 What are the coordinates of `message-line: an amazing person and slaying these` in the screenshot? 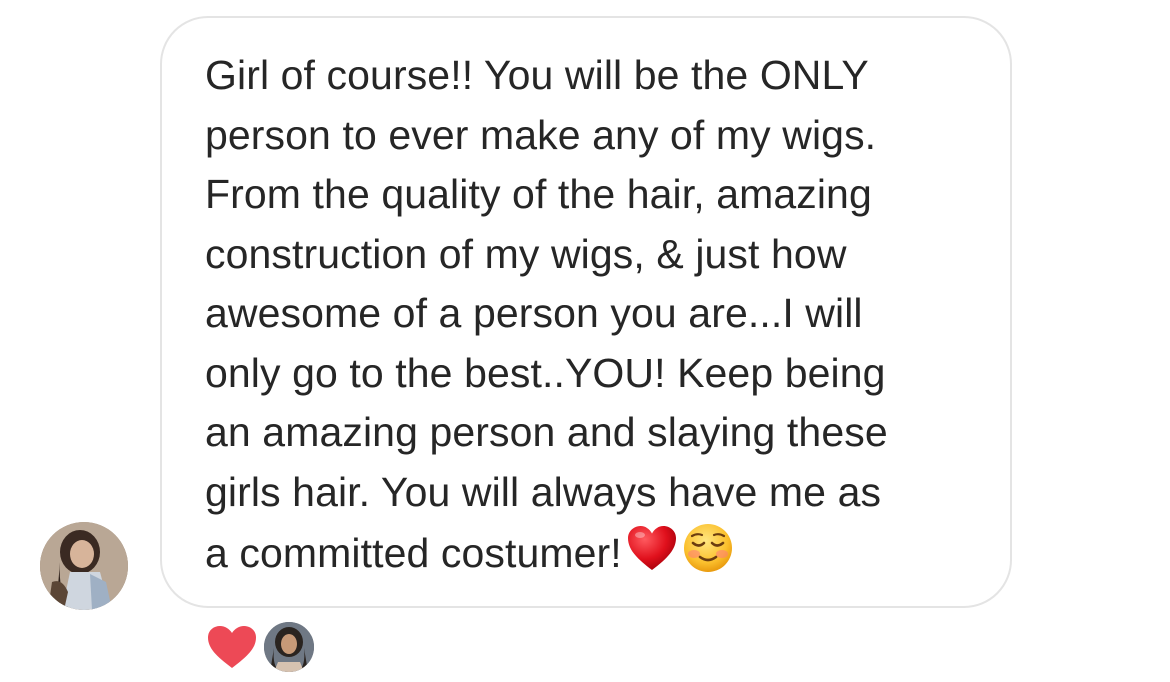 It's located at (546, 432).